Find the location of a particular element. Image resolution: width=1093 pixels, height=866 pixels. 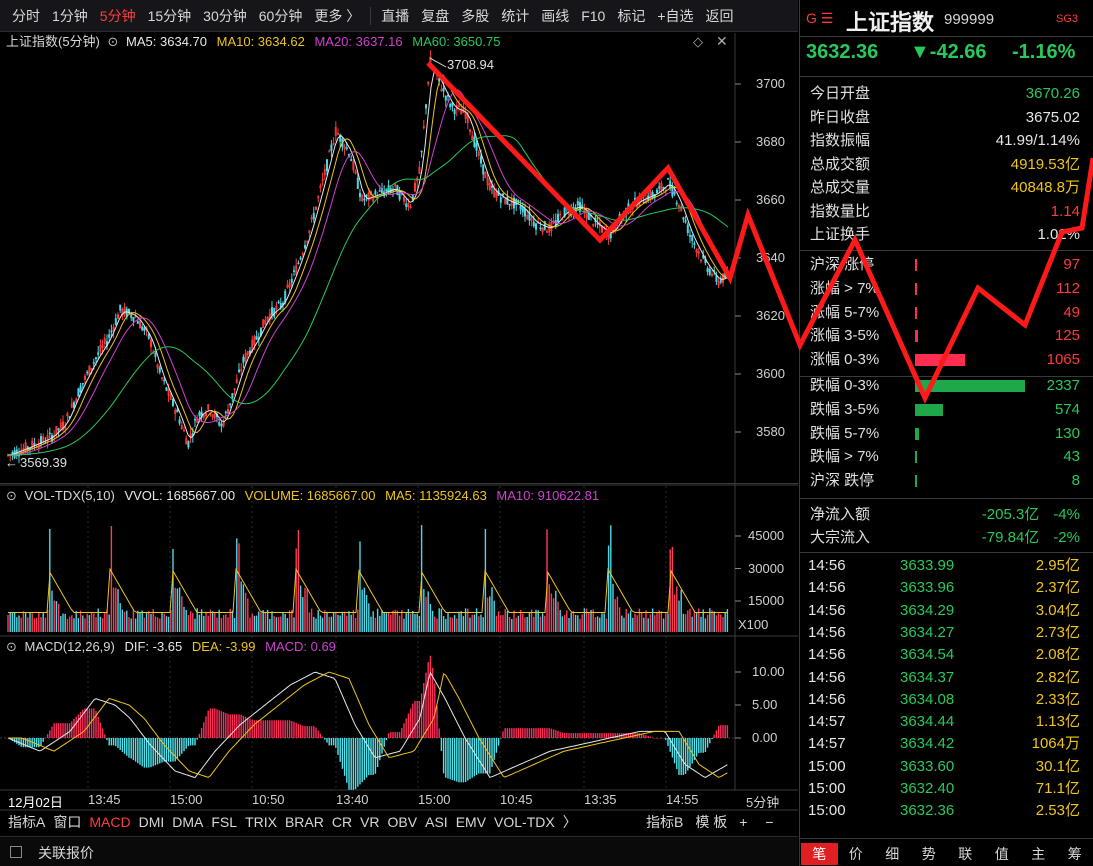

breadth-row: 涨幅 > 7% 112 is located at coordinates (945, 288).